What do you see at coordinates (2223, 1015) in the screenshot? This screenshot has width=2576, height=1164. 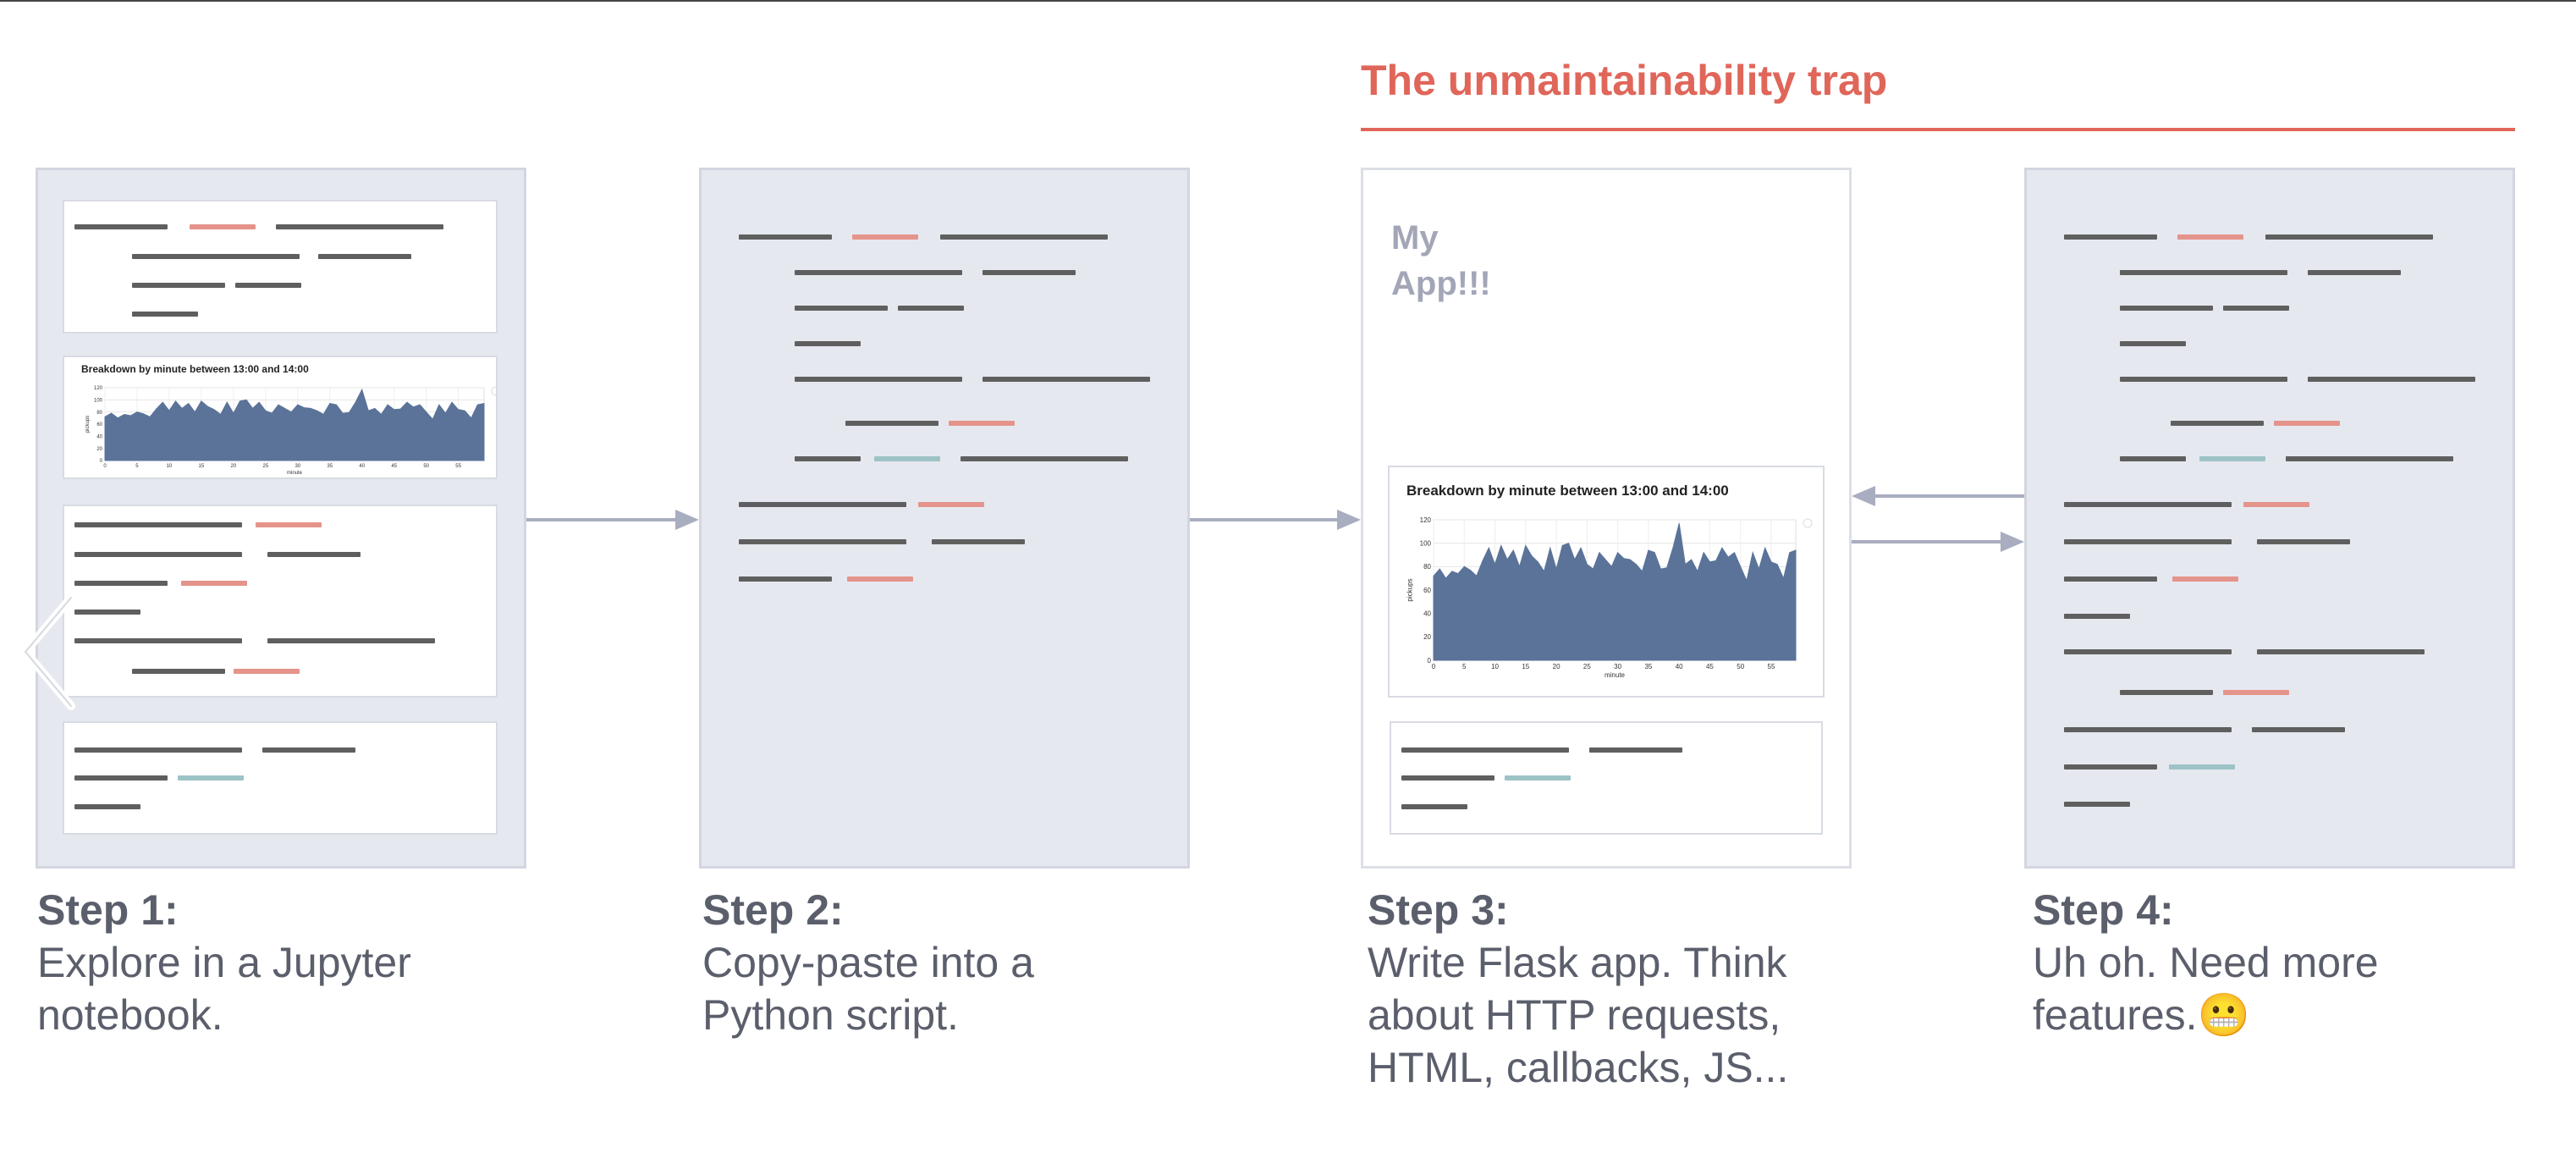 I see `grimace-emoji-icon: 😬` at bounding box center [2223, 1015].